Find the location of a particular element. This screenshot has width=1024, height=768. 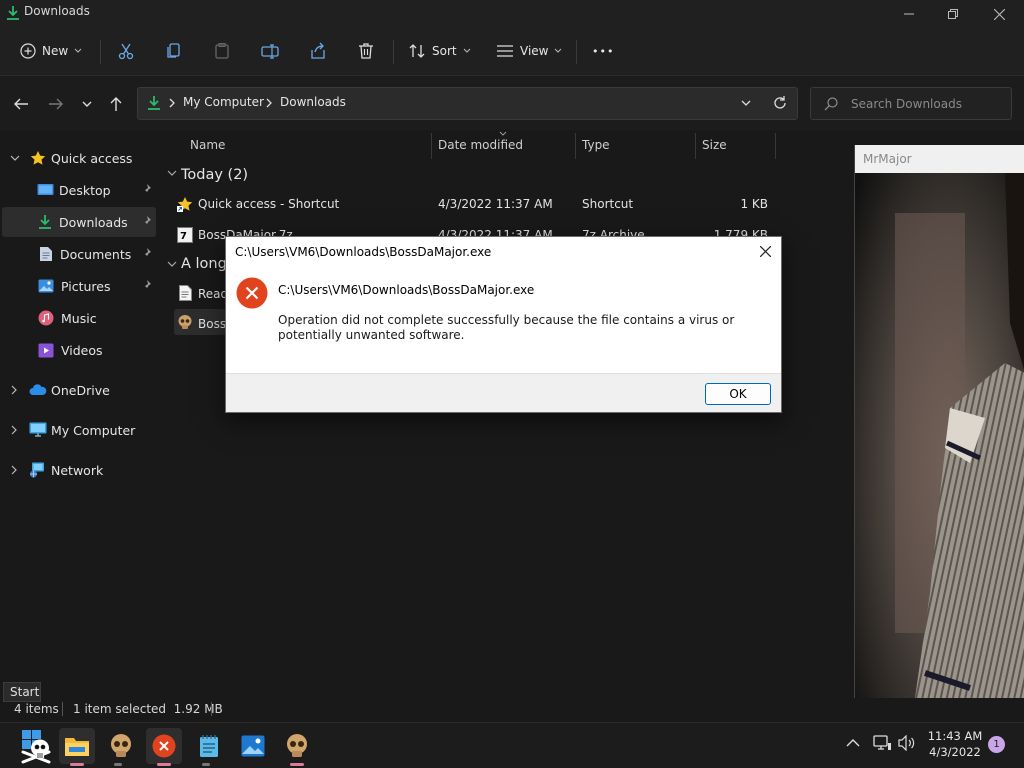

search-box: Search Downloads is located at coordinates (911, 103).